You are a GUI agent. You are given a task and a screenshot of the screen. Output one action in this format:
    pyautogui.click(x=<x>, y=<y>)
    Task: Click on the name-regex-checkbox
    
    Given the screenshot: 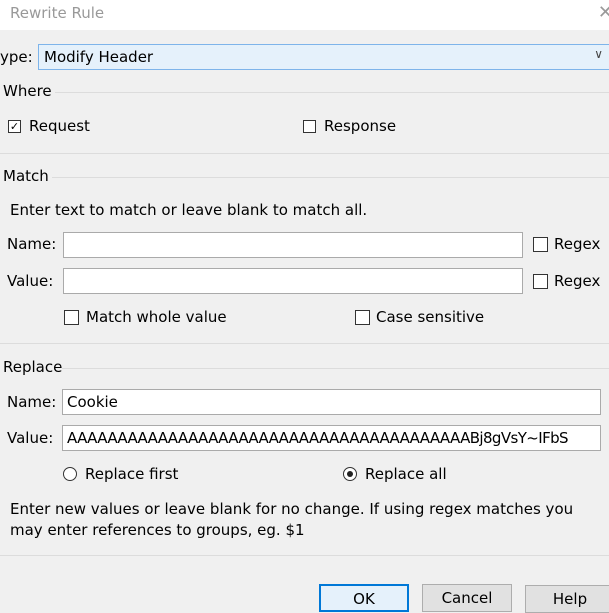 What is the action you would take?
    pyautogui.click(x=540, y=244)
    